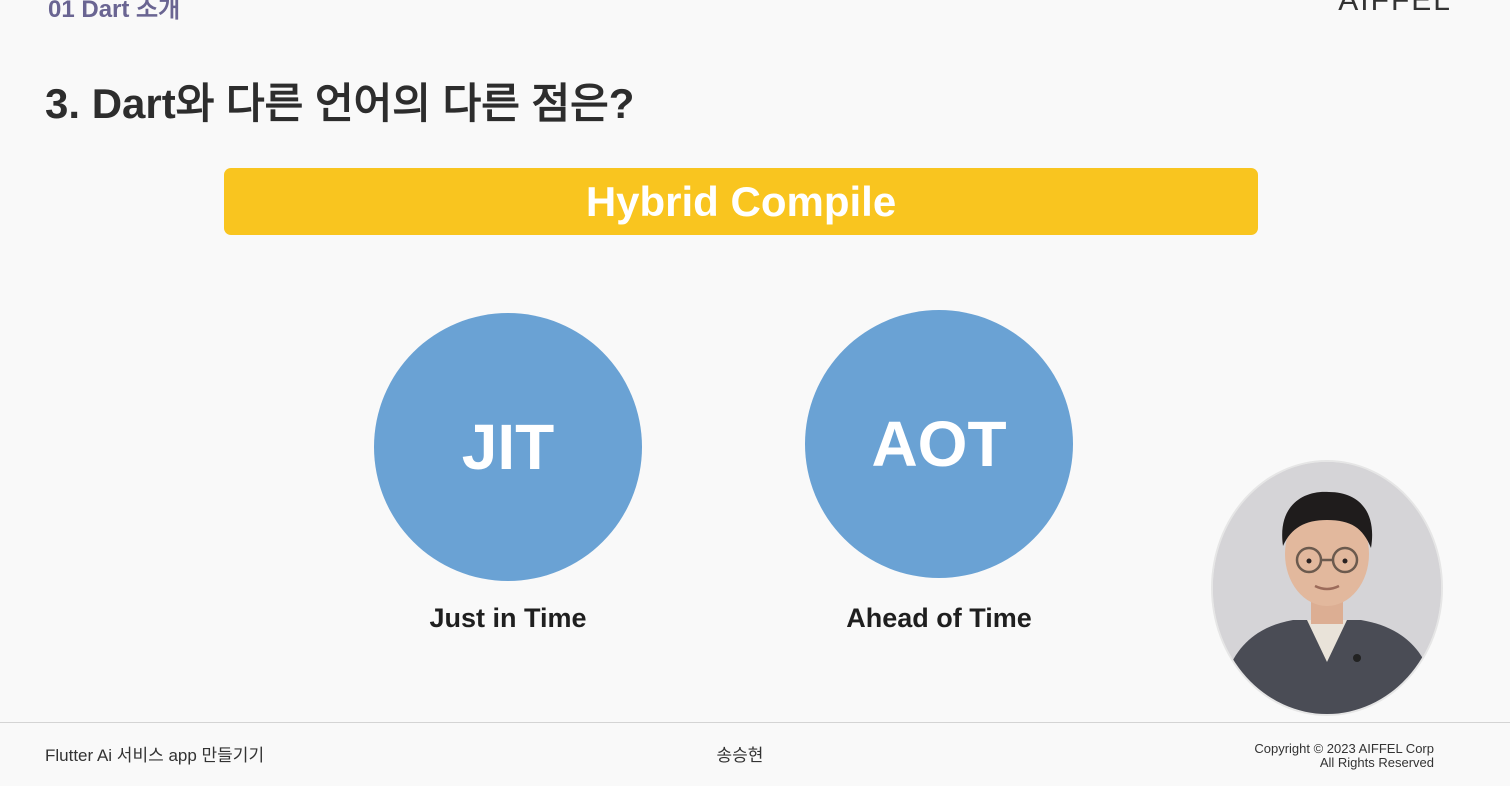 The image size is (1510, 786). I want to click on banner-text: Hybrid Compile, so click(741, 201).